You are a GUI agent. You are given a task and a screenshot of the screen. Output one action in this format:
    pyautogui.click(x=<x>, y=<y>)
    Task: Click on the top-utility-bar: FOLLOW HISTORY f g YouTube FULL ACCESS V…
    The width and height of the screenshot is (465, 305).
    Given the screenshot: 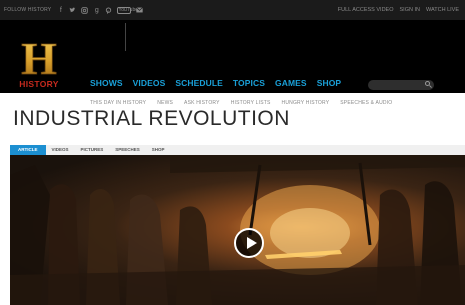 What is the action you would take?
    pyautogui.click(x=232, y=10)
    